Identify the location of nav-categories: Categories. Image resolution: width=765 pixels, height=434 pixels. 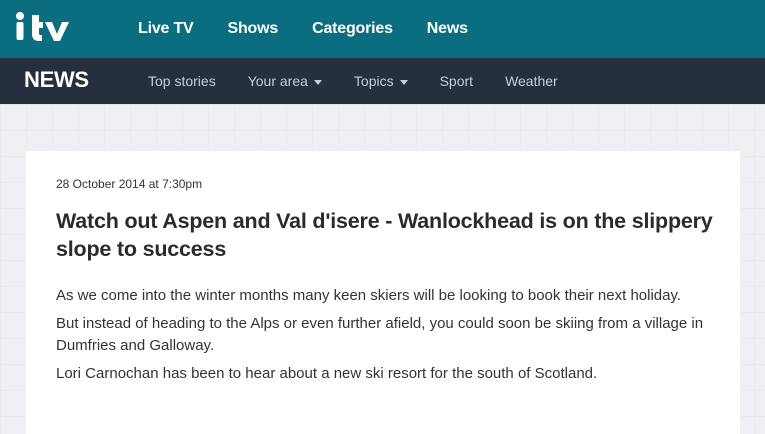
(352, 29).